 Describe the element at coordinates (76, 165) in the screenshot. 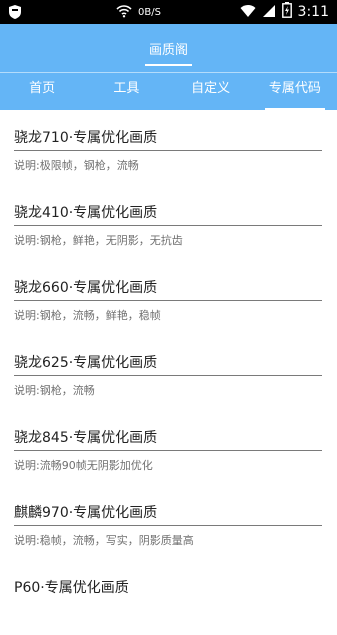

I see `item-description: 说明:极限帧，钢枪，流畅` at that location.